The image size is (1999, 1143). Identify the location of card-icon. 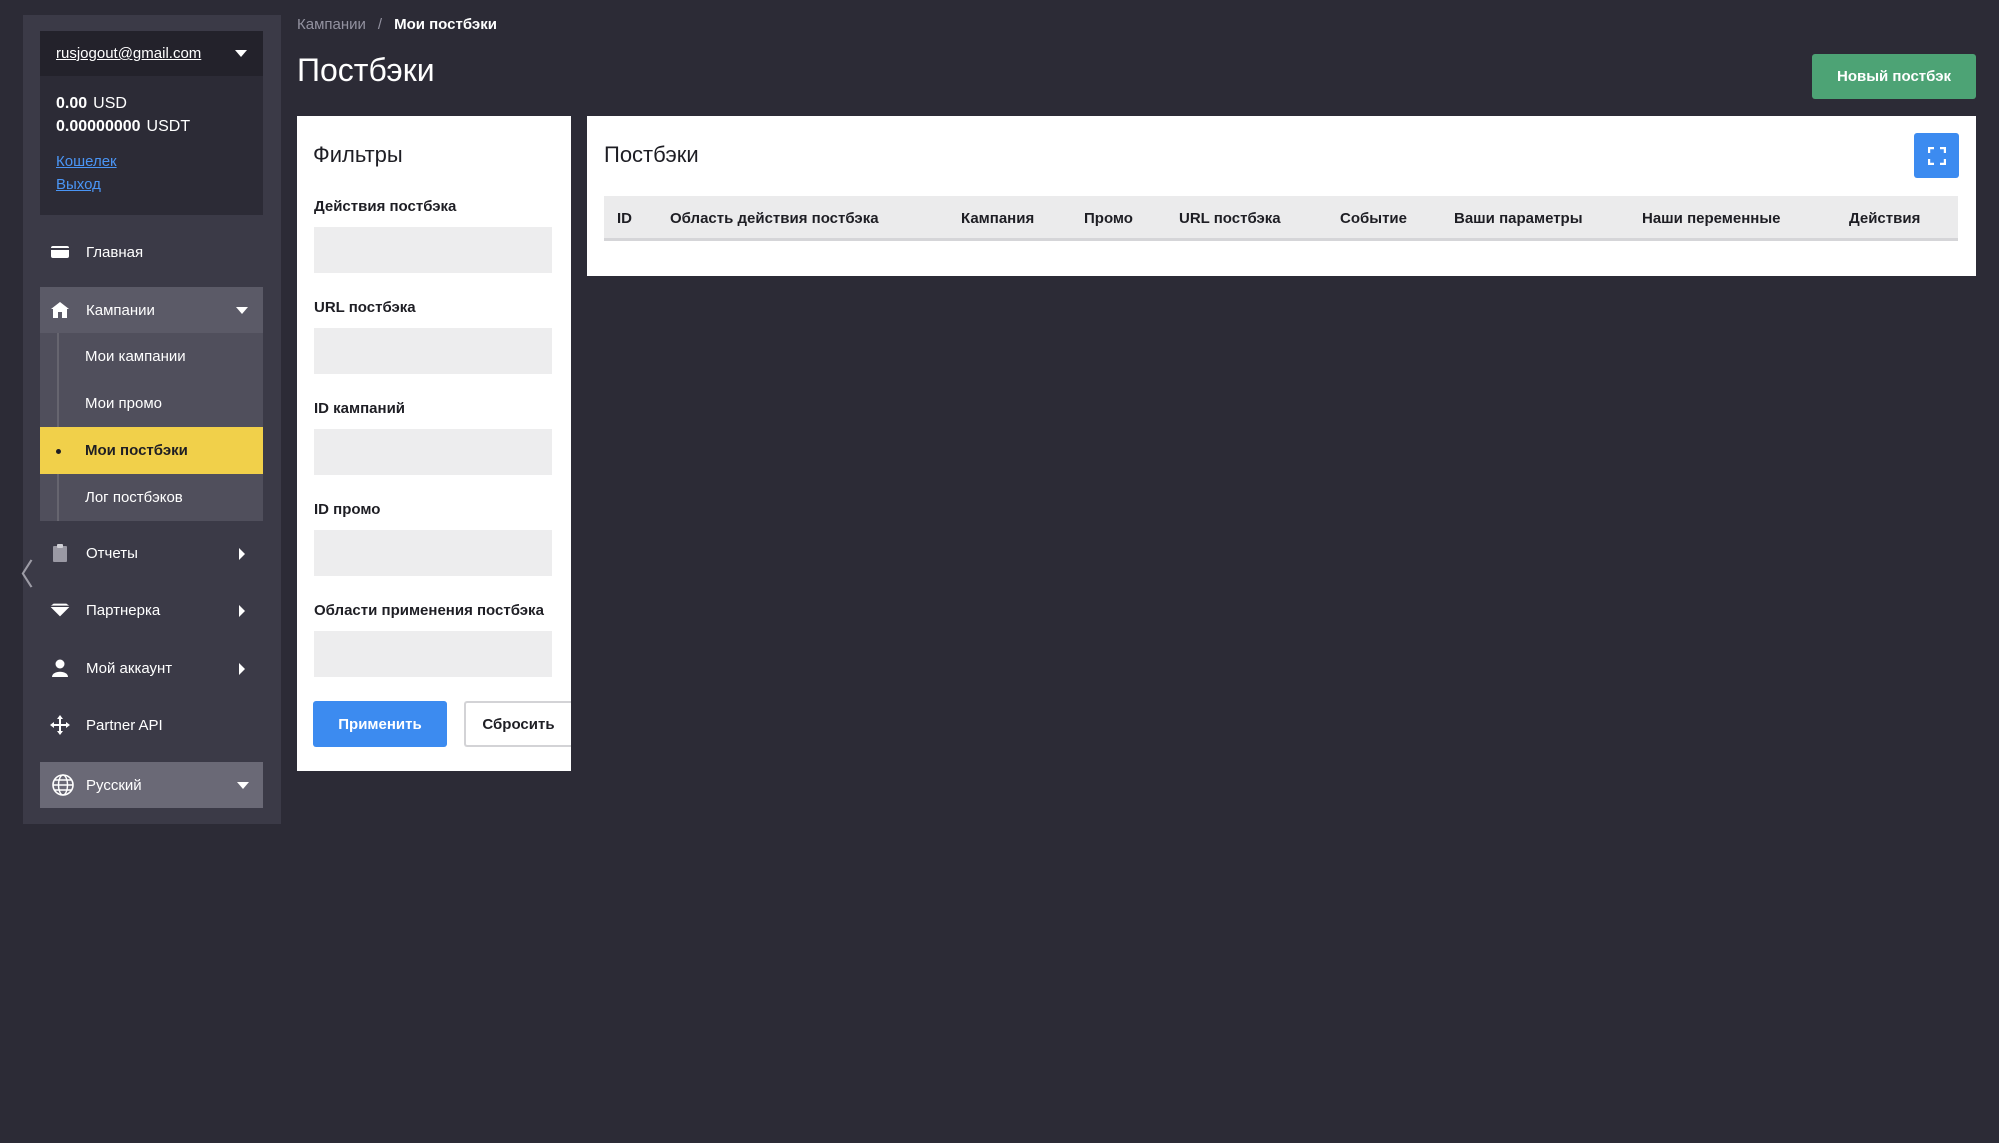
(60, 252).